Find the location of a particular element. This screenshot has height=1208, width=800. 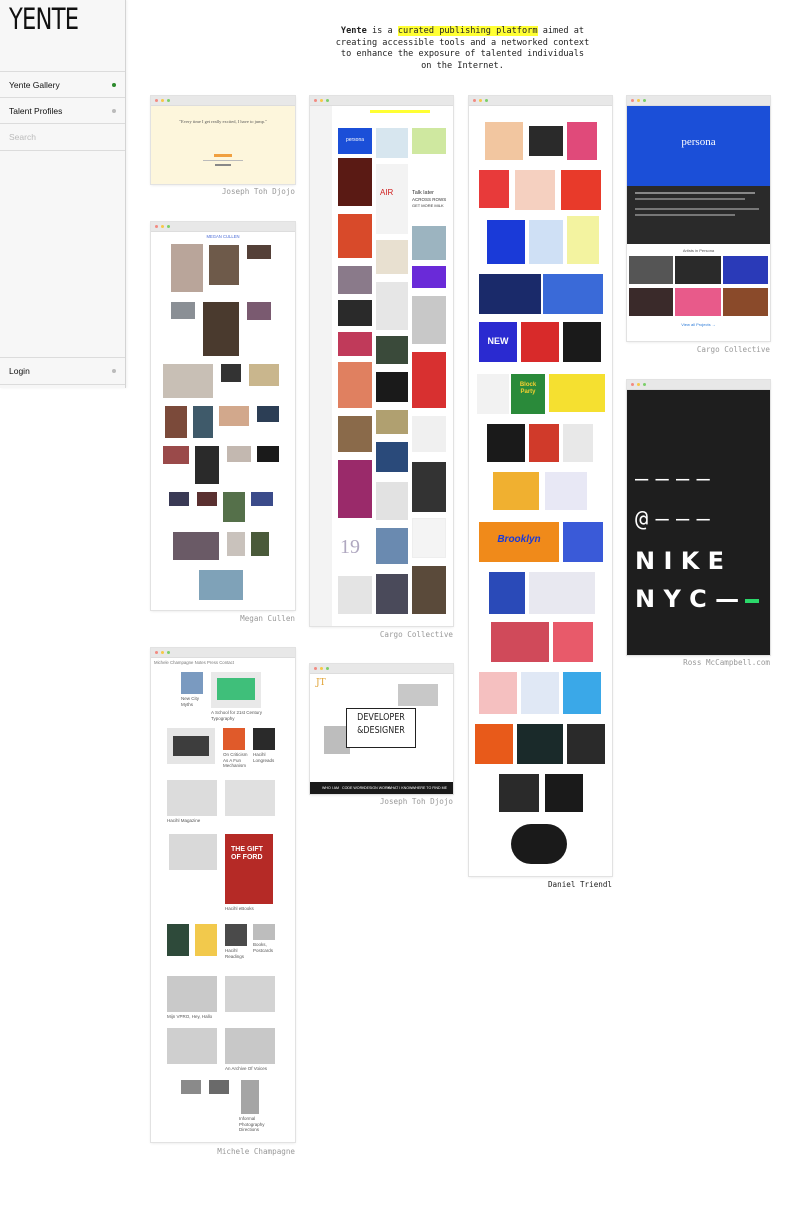

preview-highlight is located at coordinates (400, 111).